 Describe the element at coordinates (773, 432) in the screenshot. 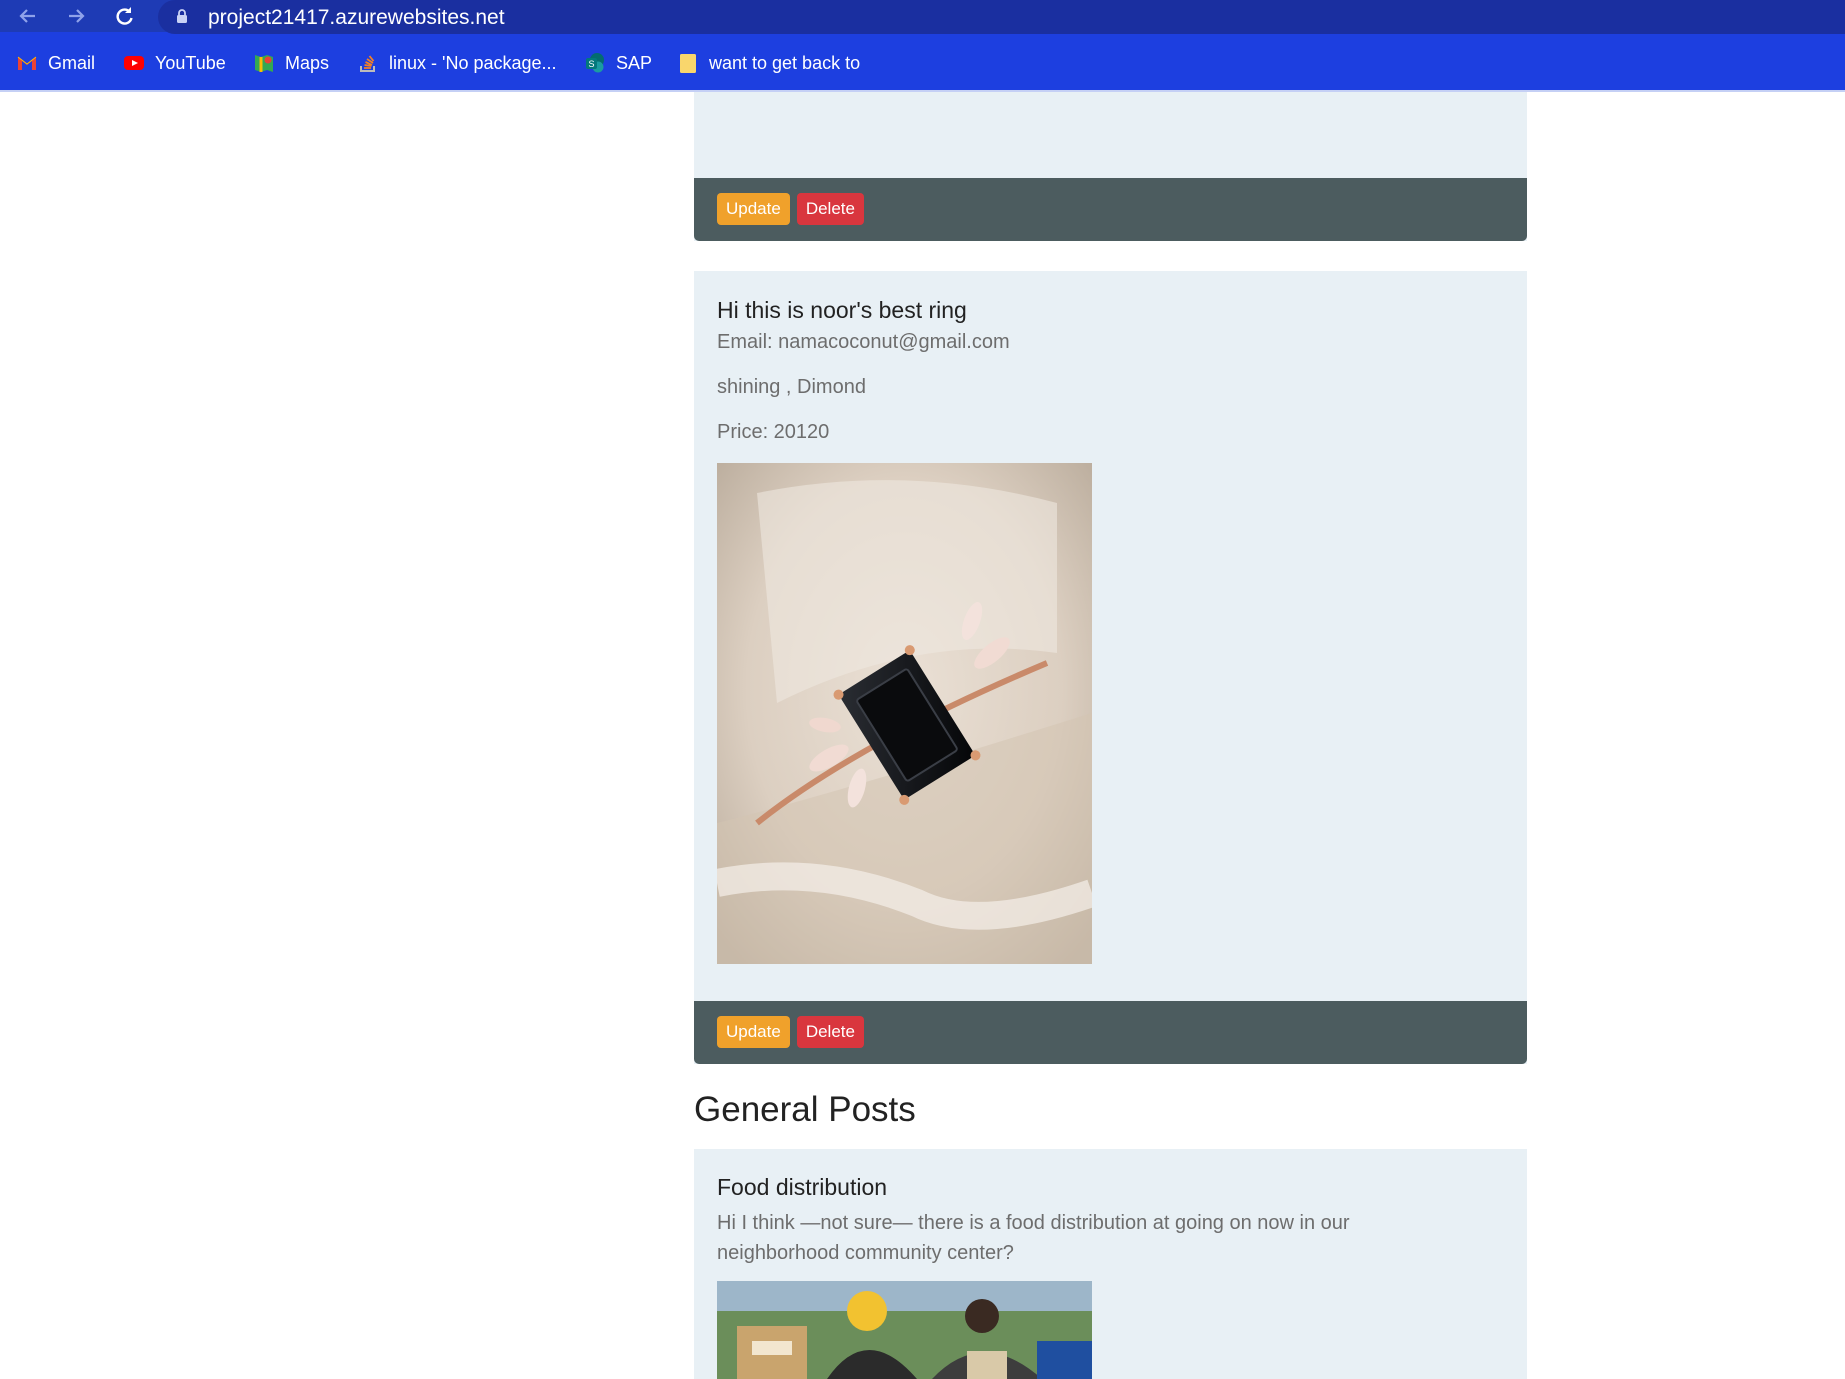

I see `post-price: Price: 20120` at that location.